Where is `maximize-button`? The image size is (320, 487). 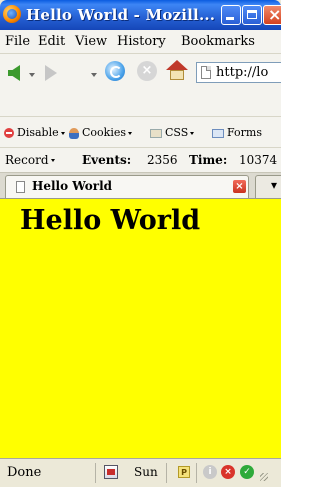
maximize-button is located at coordinates (252, 15).